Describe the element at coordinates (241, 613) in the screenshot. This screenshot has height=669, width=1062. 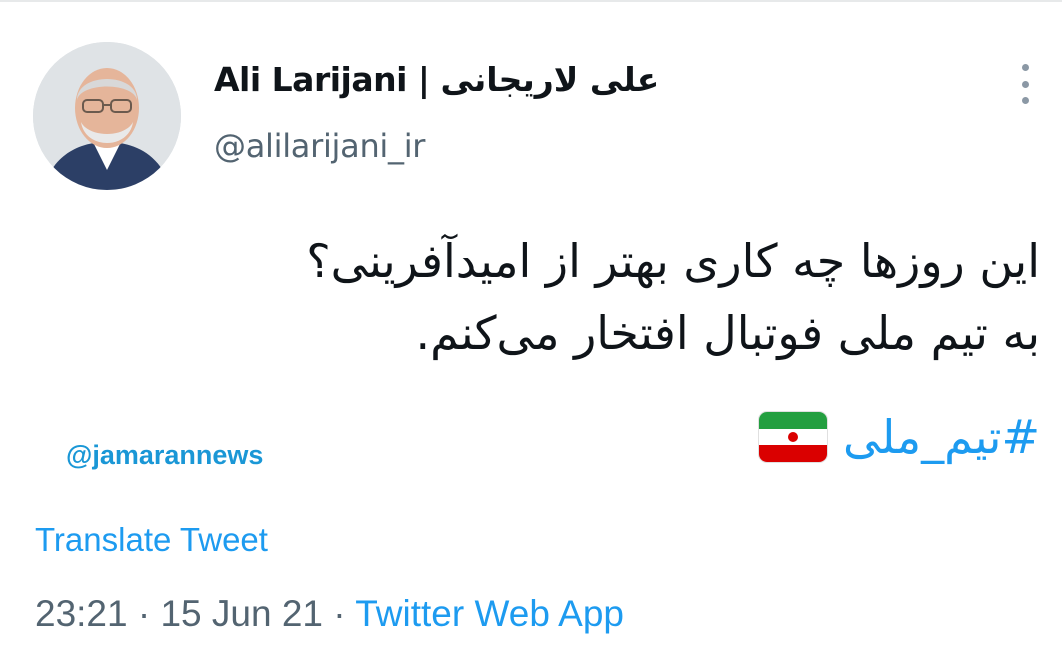
I see `tweet-date: 15 Jun 21` at that location.